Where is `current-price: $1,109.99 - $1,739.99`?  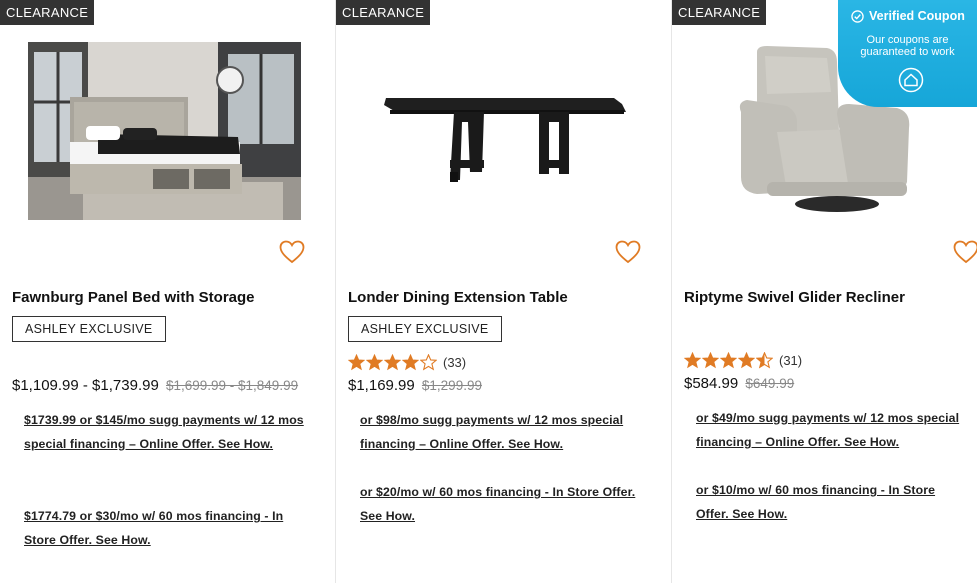
current-price: $1,109.99 - $1,739.99 is located at coordinates (85, 385).